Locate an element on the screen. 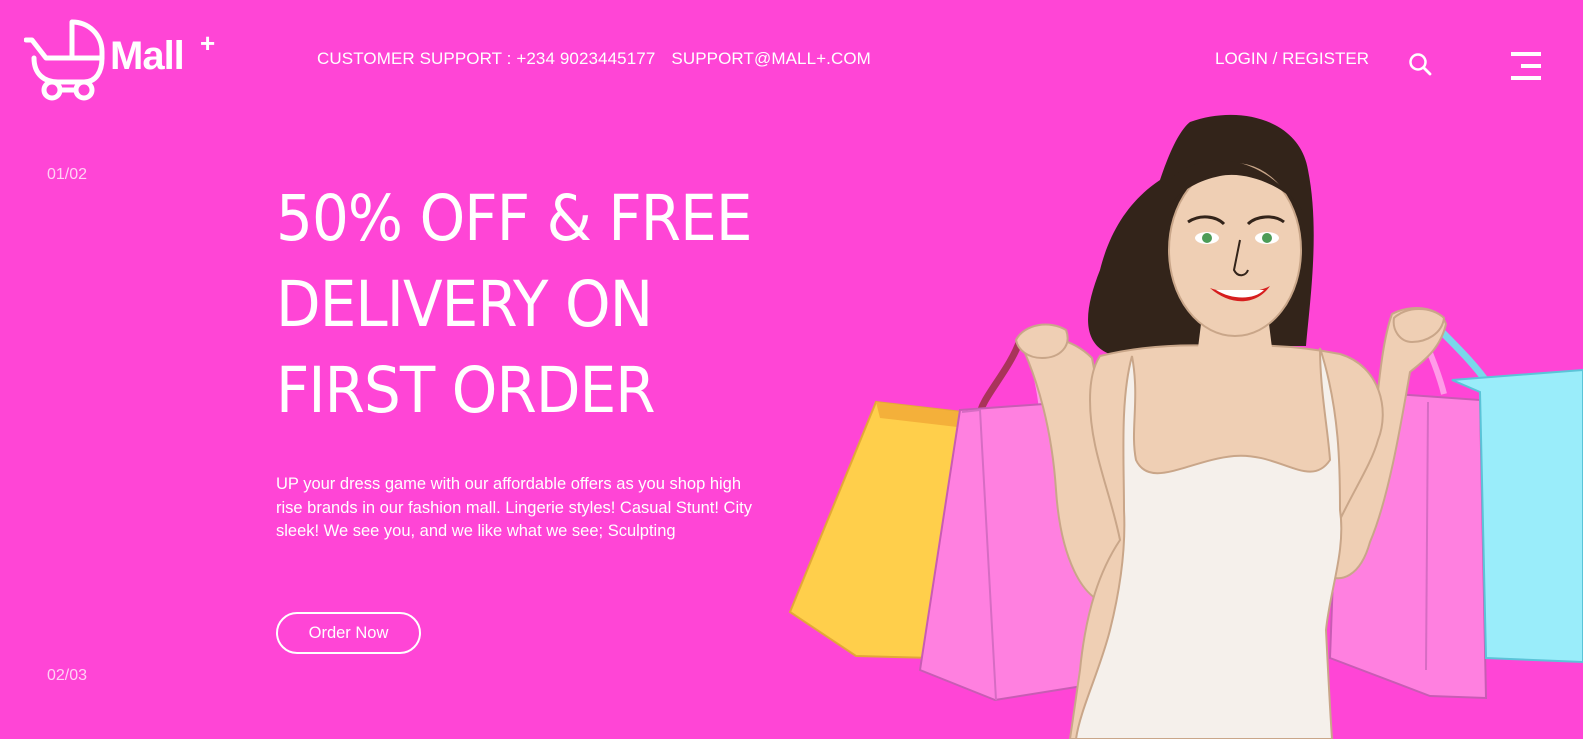  brand-superscript: + is located at coordinates (208, 43).